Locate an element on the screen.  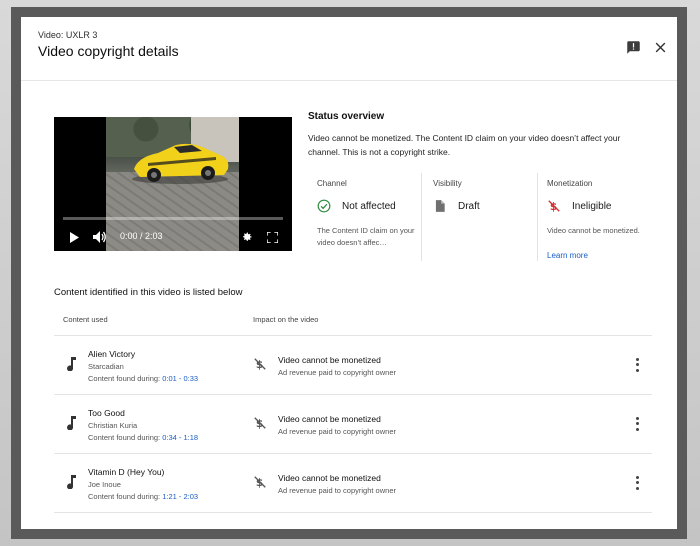
play-icon is located at coordinates (74, 237).